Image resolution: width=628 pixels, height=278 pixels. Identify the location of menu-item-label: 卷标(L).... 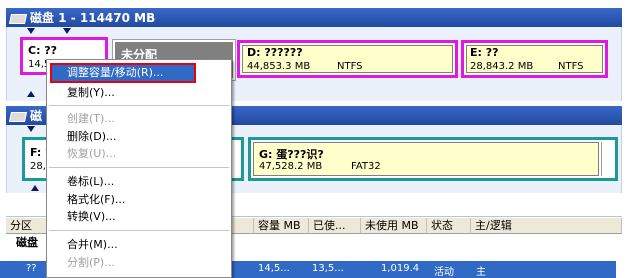
(90, 181).